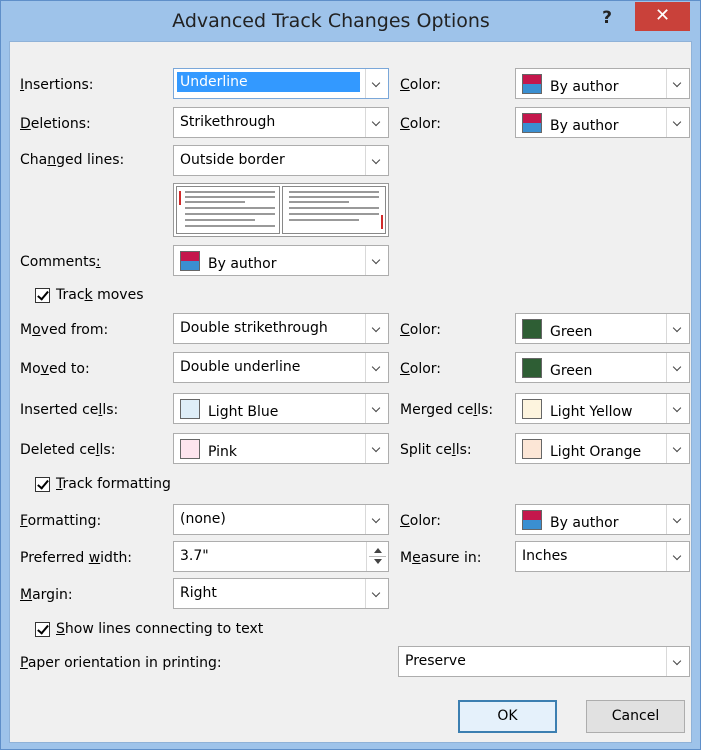 Image resolution: width=701 pixels, height=750 pixels. What do you see at coordinates (198, 593) in the screenshot?
I see `margin-value: Right` at bounding box center [198, 593].